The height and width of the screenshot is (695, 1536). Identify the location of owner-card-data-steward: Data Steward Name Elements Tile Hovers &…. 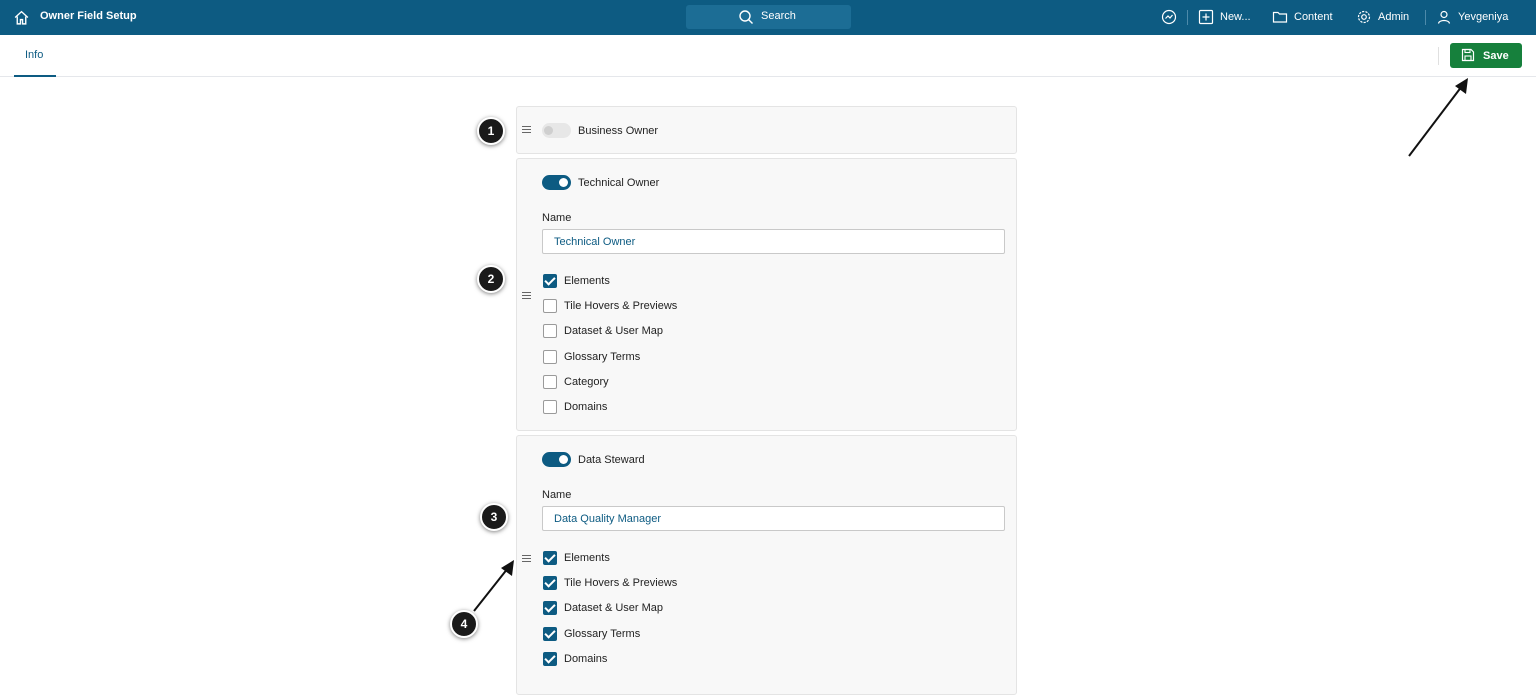
(766, 565).